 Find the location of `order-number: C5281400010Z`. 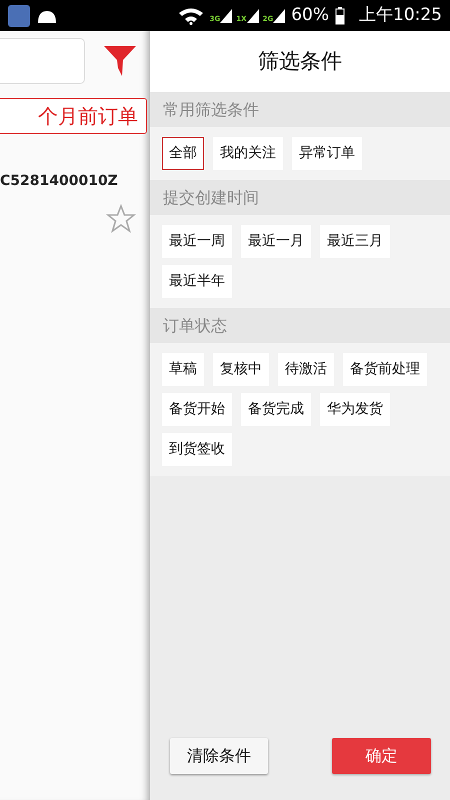

order-number: C5281400010Z is located at coordinates (59, 181).